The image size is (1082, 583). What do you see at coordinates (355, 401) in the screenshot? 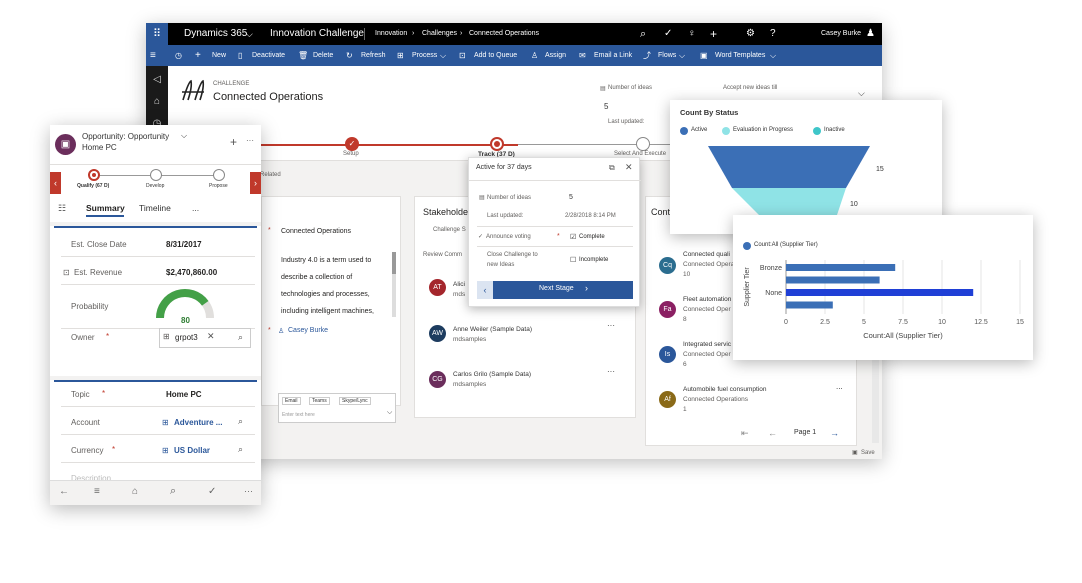
I see `channel-tag: Skype/Lync` at bounding box center [355, 401].